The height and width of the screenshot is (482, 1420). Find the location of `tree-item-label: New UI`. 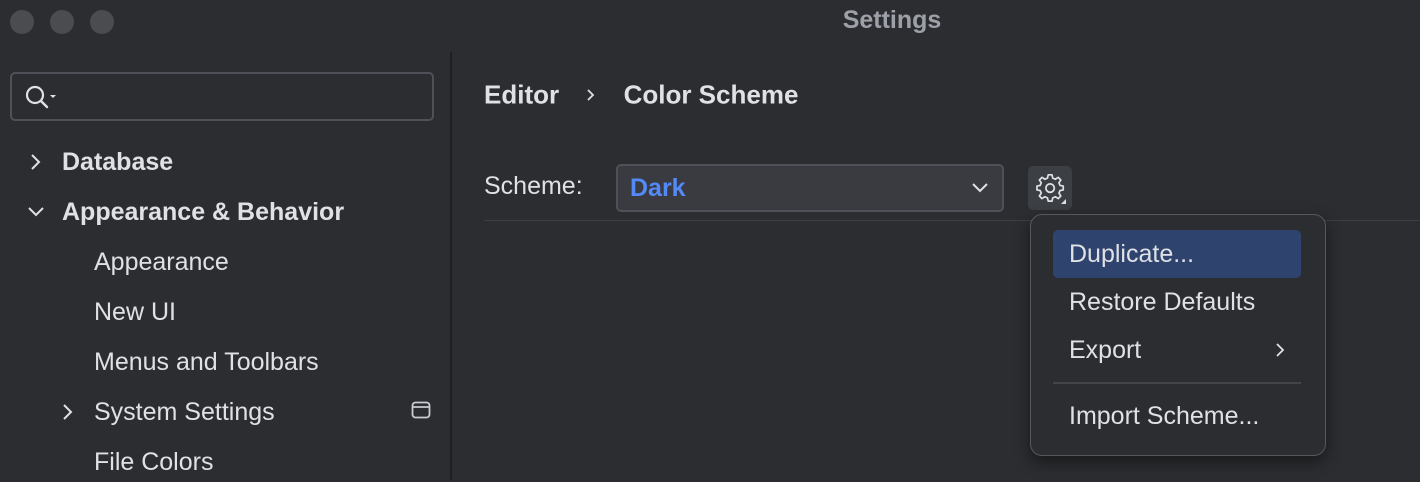

tree-item-label: New UI is located at coordinates (135, 312).